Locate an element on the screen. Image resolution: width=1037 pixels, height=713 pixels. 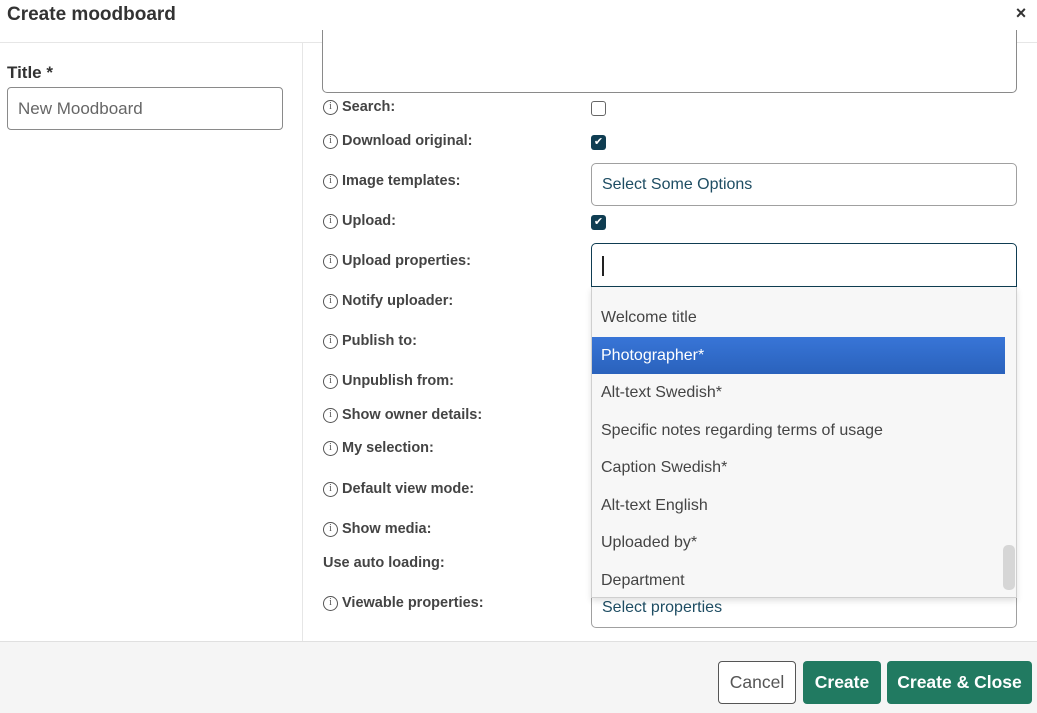
label-text: Upload: is located at coordinates (369, 221).